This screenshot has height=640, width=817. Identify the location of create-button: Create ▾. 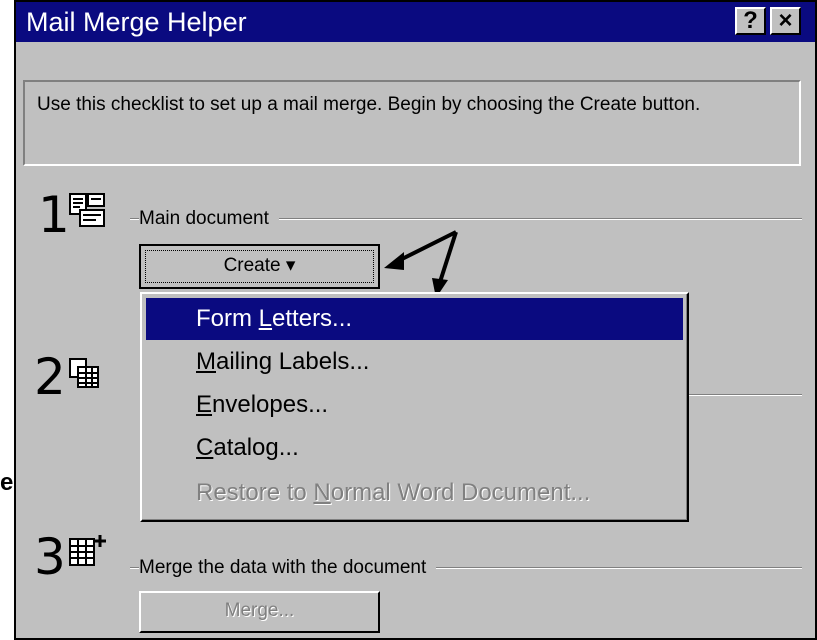
(259, 266).